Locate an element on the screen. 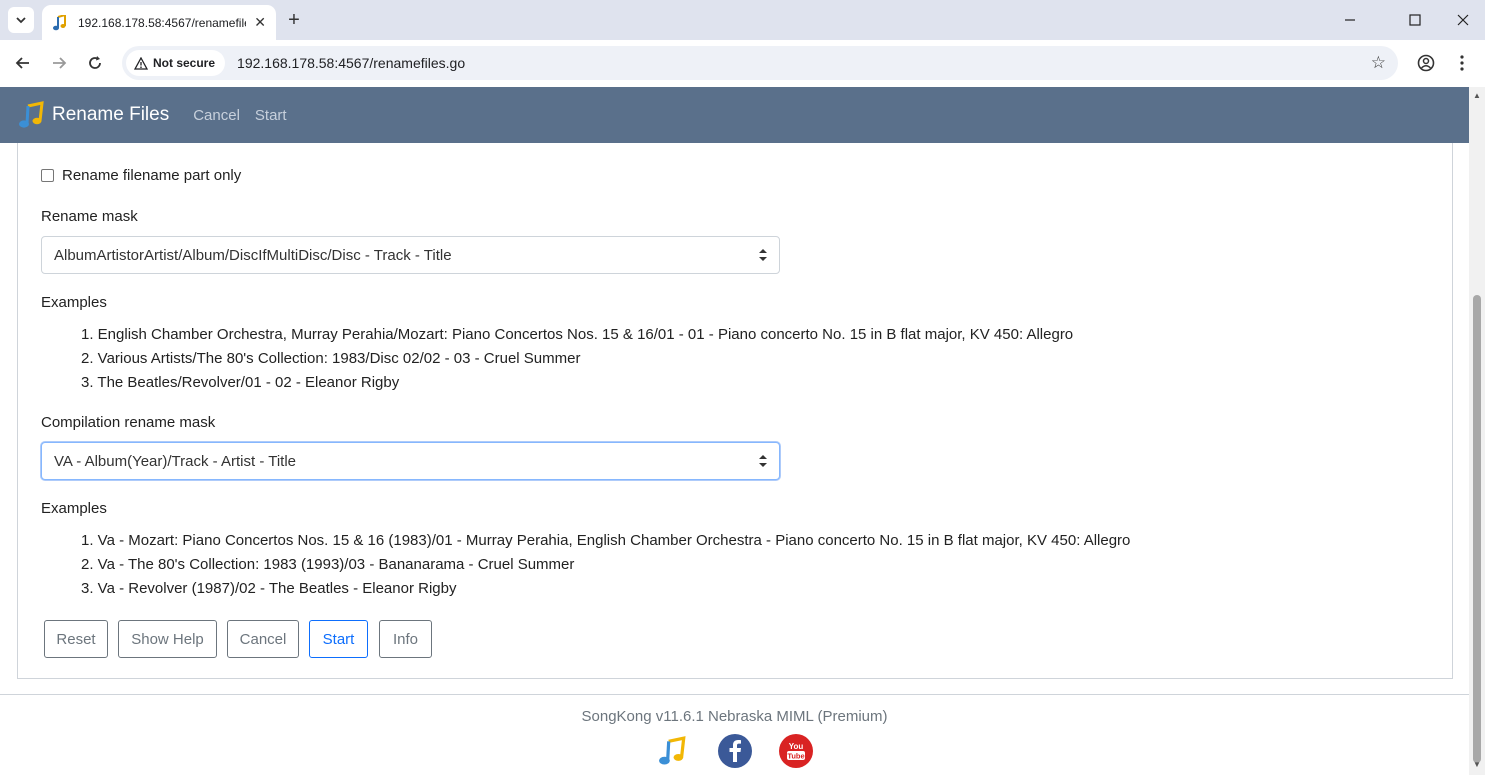 This screenshot has height=775, width=1485. new-tab-icon: + is located at coordinates (294, 20).